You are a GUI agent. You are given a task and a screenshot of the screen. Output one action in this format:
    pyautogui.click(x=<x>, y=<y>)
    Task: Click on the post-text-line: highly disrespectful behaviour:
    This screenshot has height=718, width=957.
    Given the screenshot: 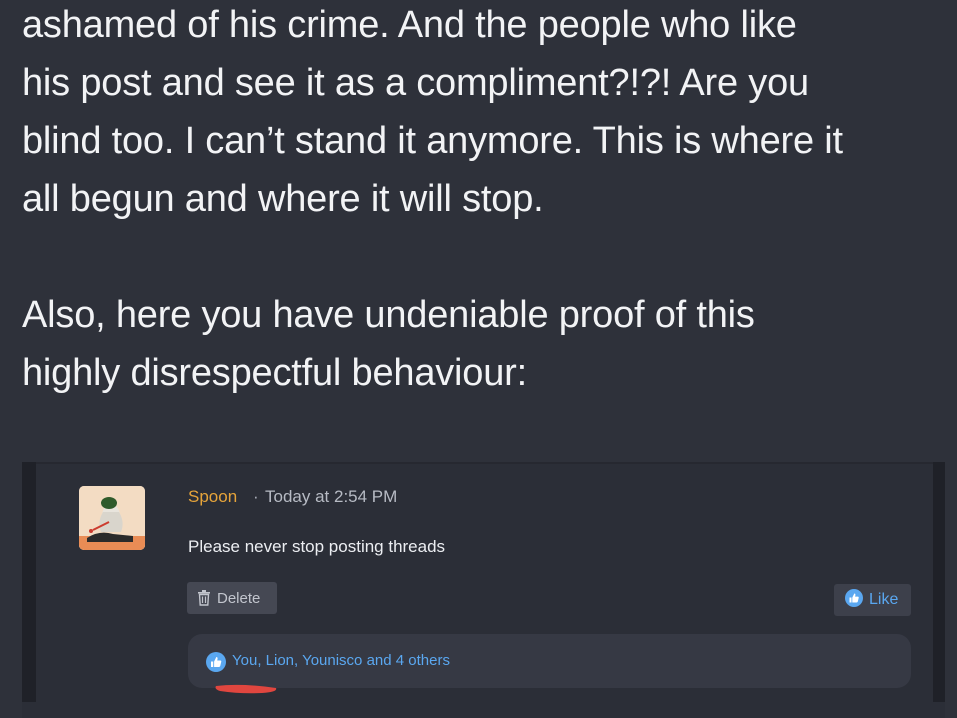 What is the action you would take?
    pyautogui.click(x=274, y=373)
    